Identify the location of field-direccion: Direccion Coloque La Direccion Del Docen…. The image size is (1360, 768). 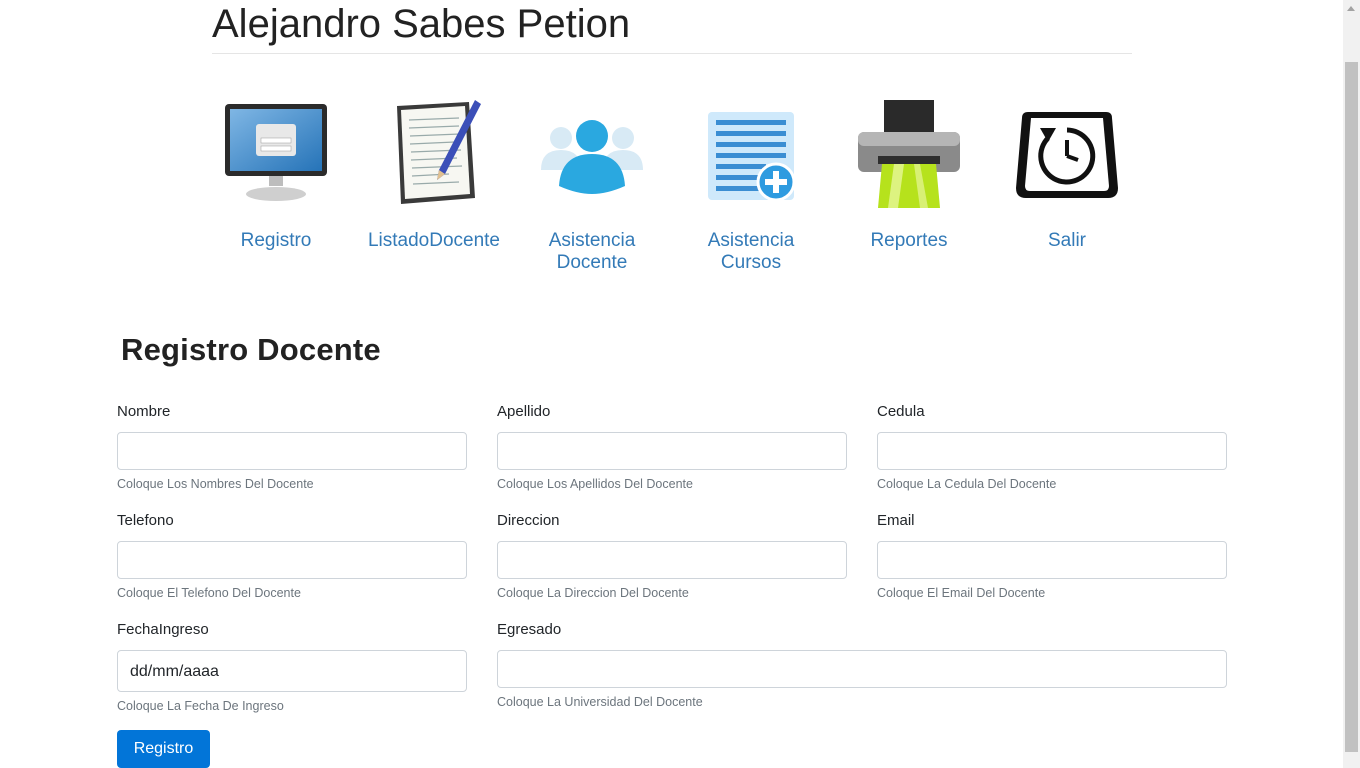
(672, 556).